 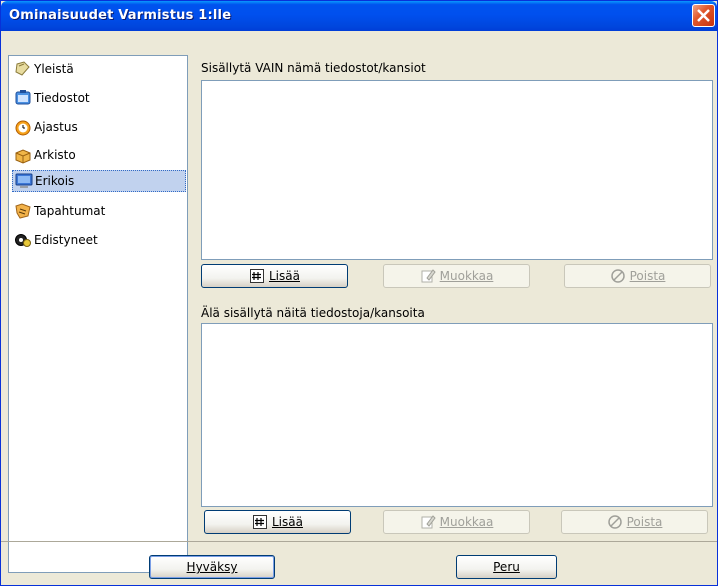 I want to click on clock-icon, so click(x=23, y=128).